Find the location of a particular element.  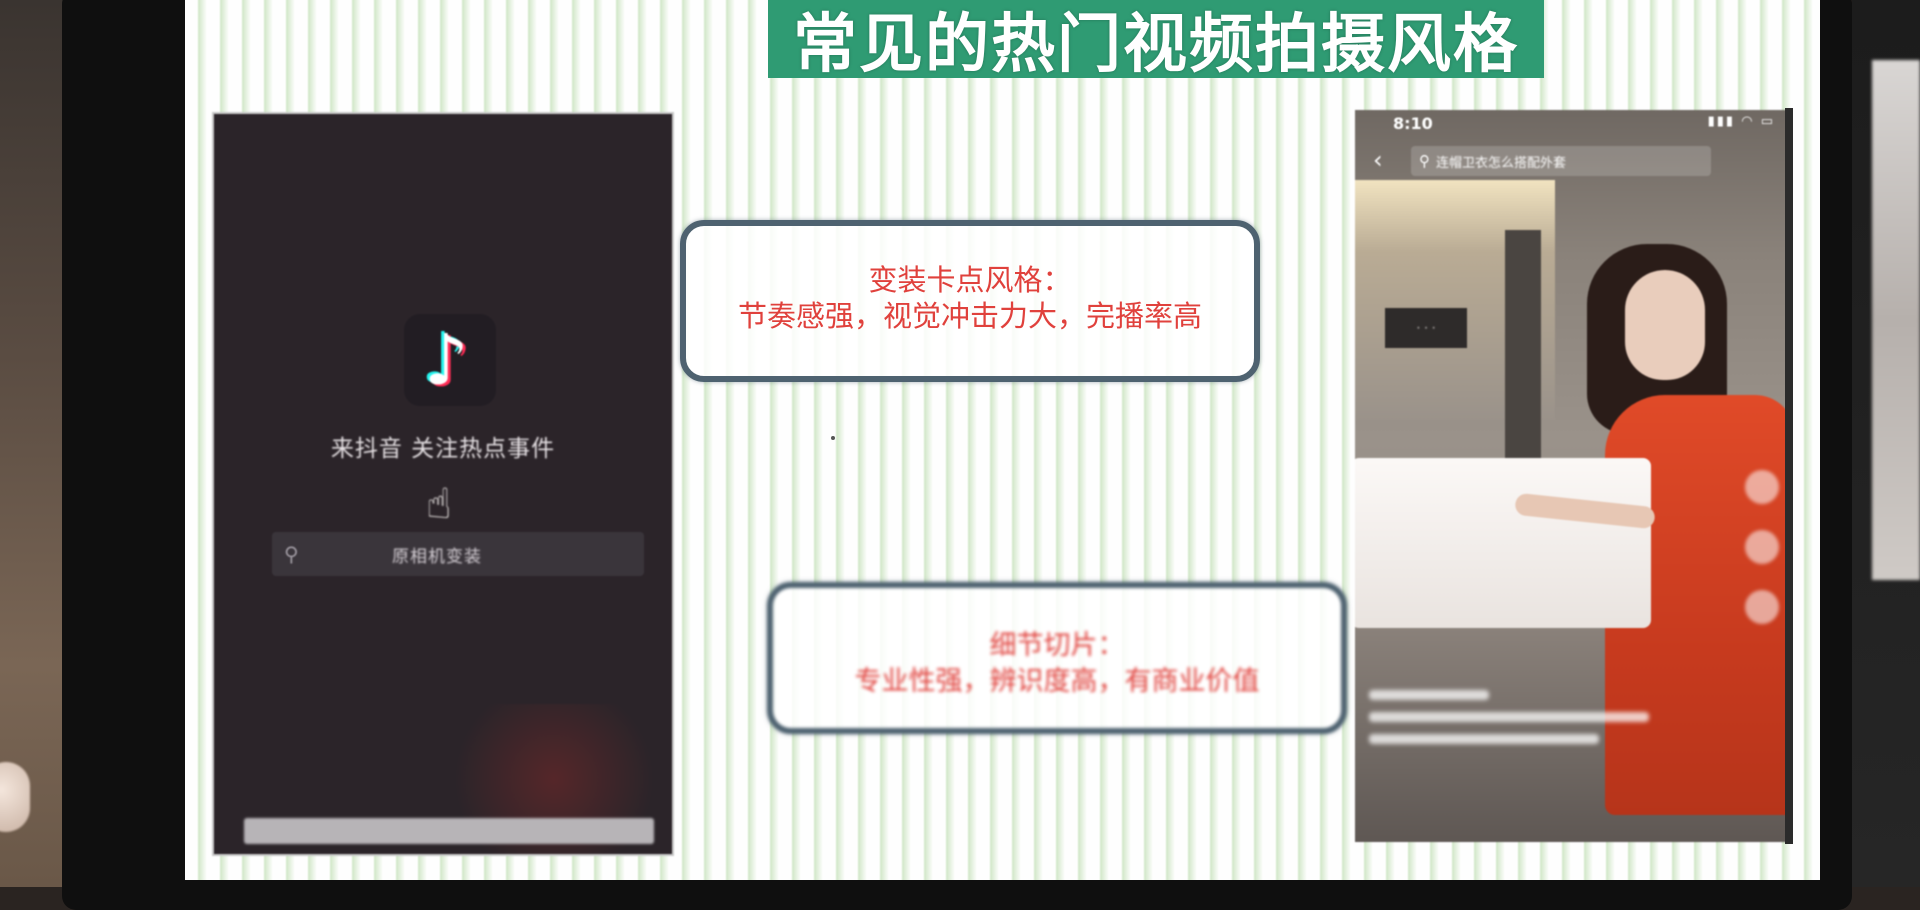

box-body: 节奏感强，视觉冲击力大，完播率高 is located at coordinates (969, 316).